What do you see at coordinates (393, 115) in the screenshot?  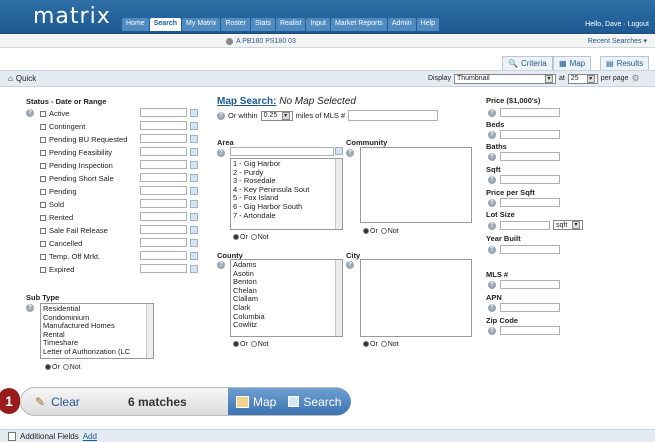 I see `mls-number-input` at bounding box center [393, 115].